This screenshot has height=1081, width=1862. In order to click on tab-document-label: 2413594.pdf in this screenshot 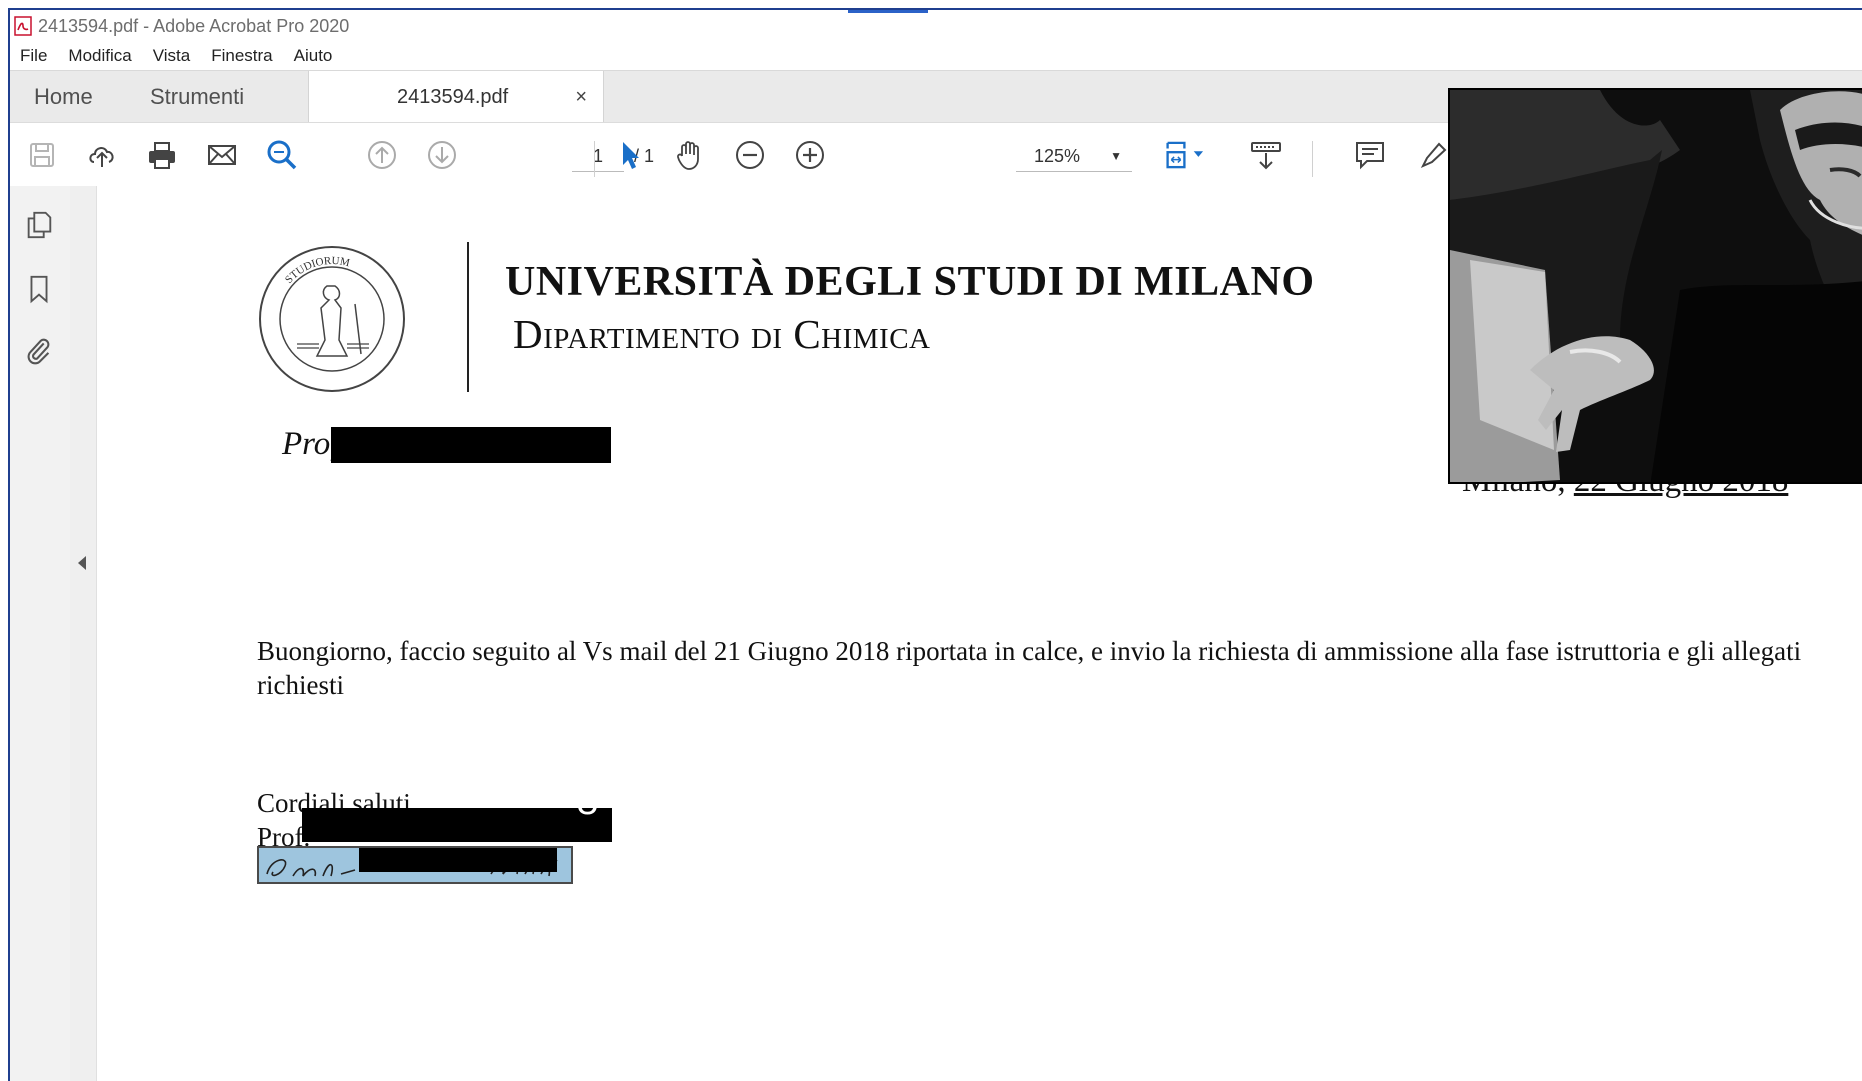, I will do `click(453, 96)`.